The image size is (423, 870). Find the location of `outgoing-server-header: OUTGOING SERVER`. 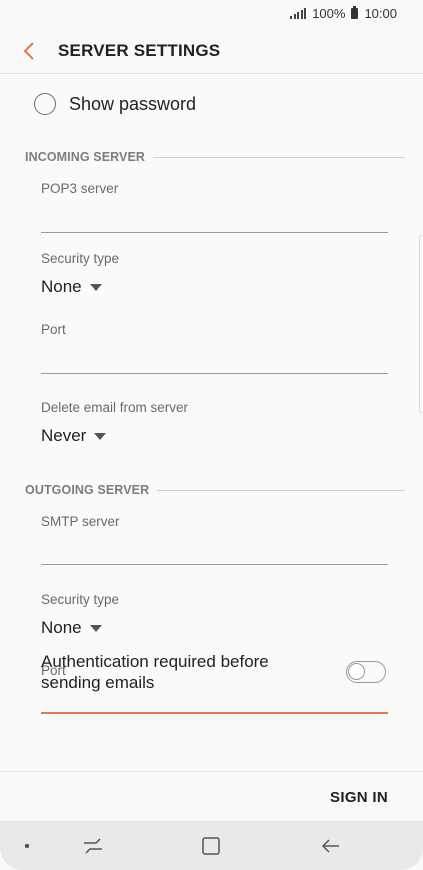

outgoing-server-header: OUTGOING SERVER is located at coordinates (215, 490).